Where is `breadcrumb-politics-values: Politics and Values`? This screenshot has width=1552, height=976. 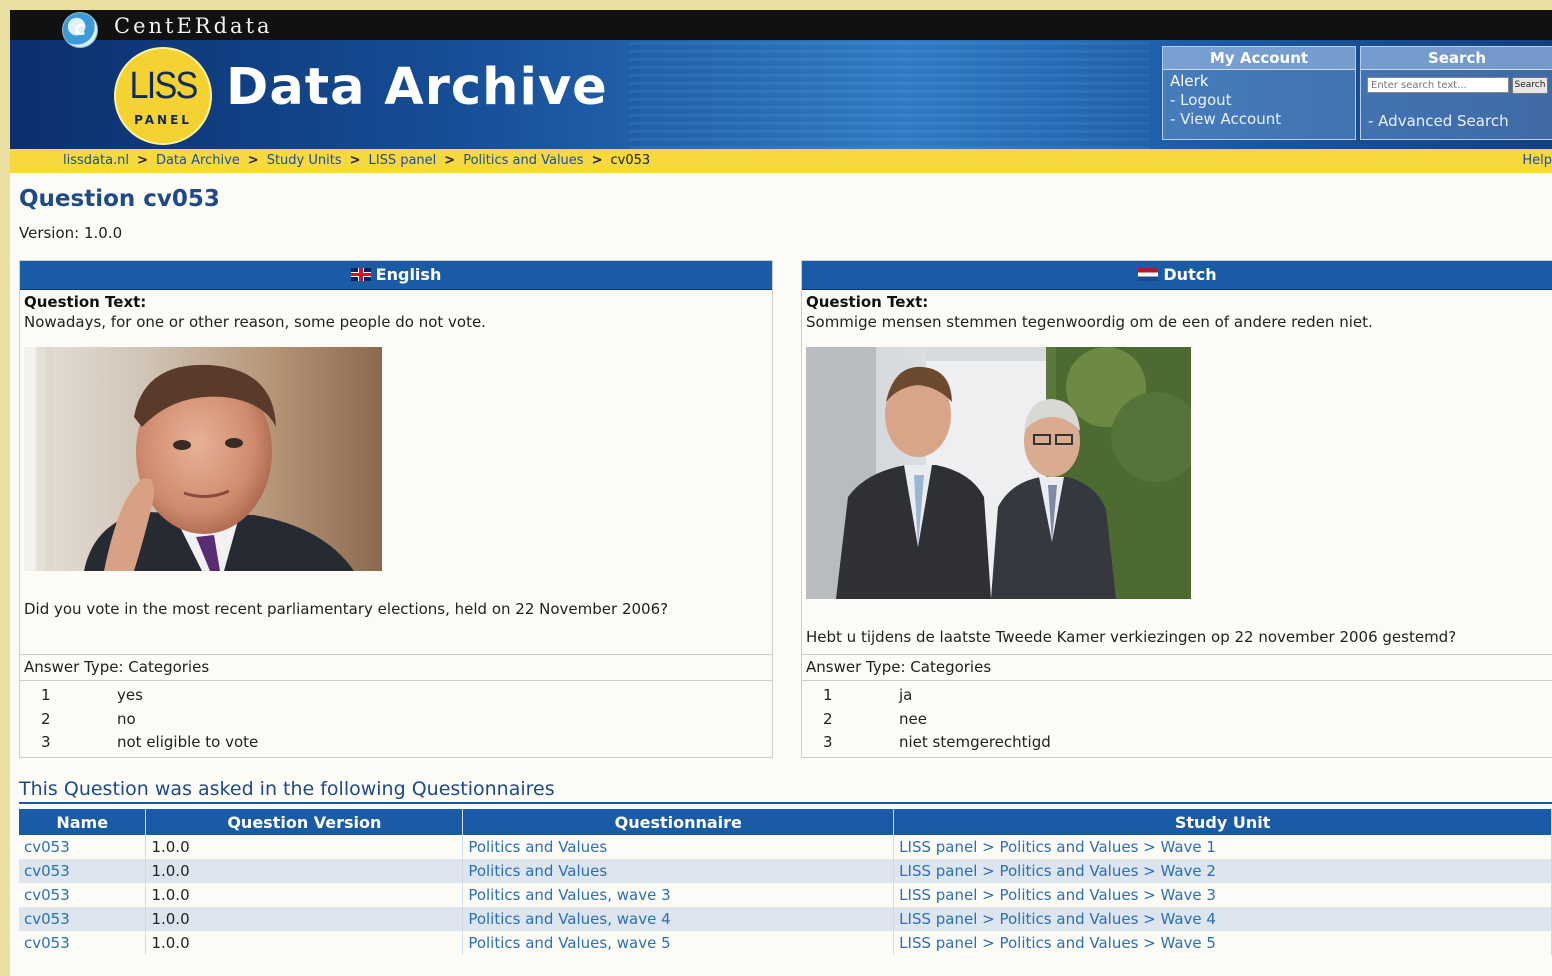 breadcrumb-politics-values: Politics and Values is located at coordinates (523, 160).